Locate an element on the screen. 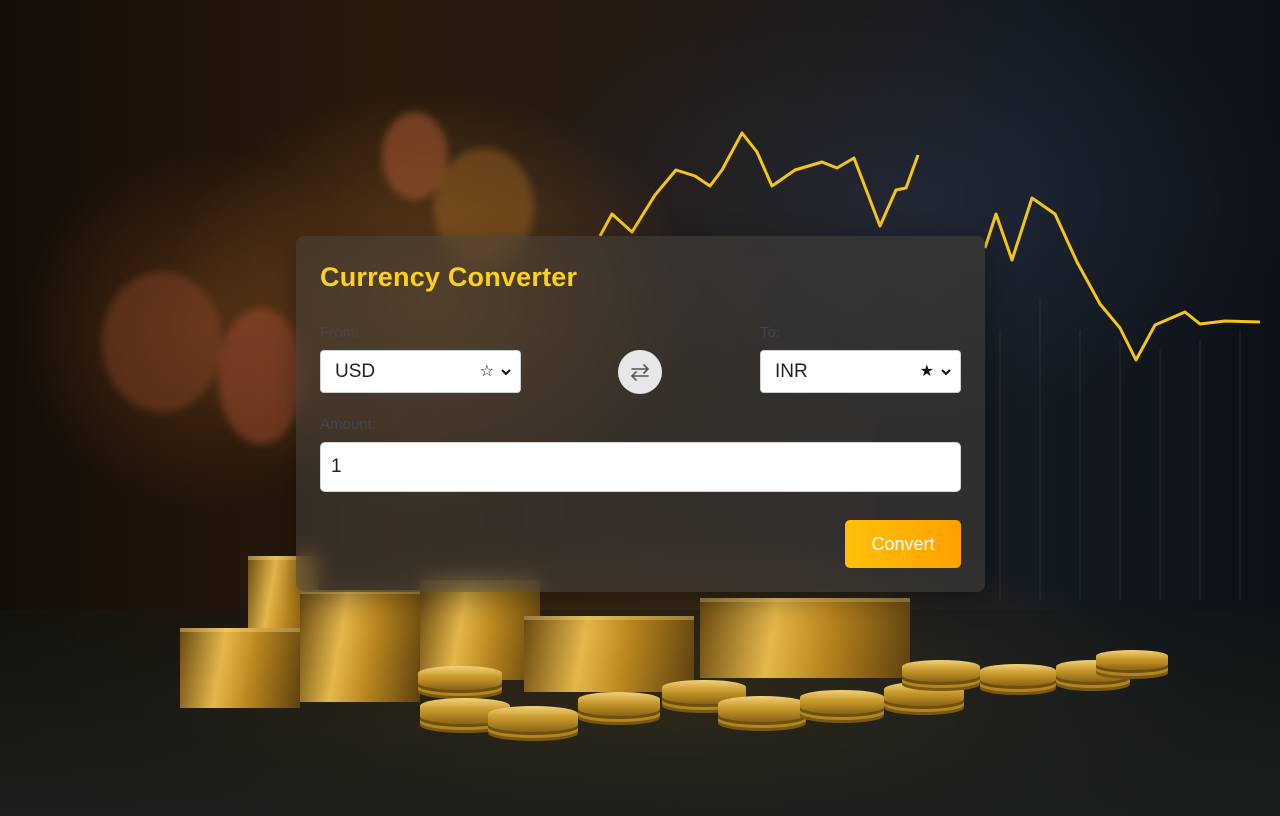  swap-currencies-button is located at coordinates (640, 372).